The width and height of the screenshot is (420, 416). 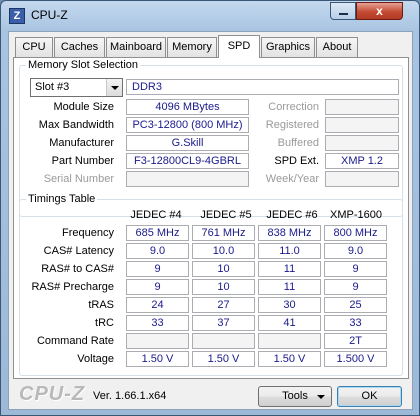 I want to click on timing-column-header: JEDEC #5, so click(x=226, y=215).